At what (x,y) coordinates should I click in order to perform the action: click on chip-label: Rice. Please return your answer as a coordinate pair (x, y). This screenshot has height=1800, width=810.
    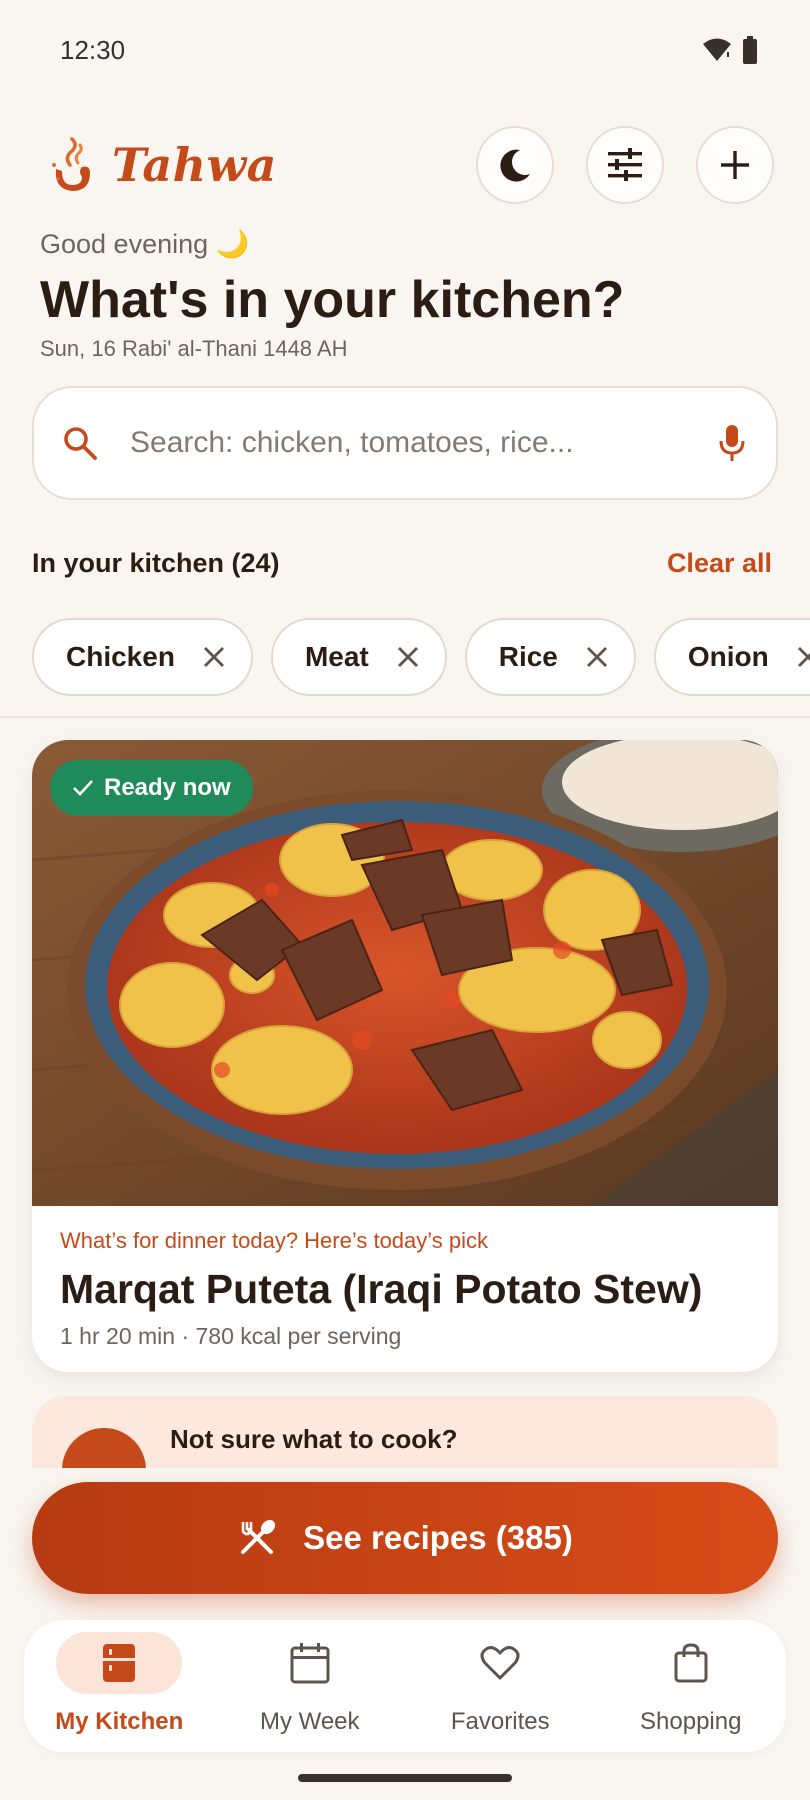
    Looking at the image, I should click on (528, 656).